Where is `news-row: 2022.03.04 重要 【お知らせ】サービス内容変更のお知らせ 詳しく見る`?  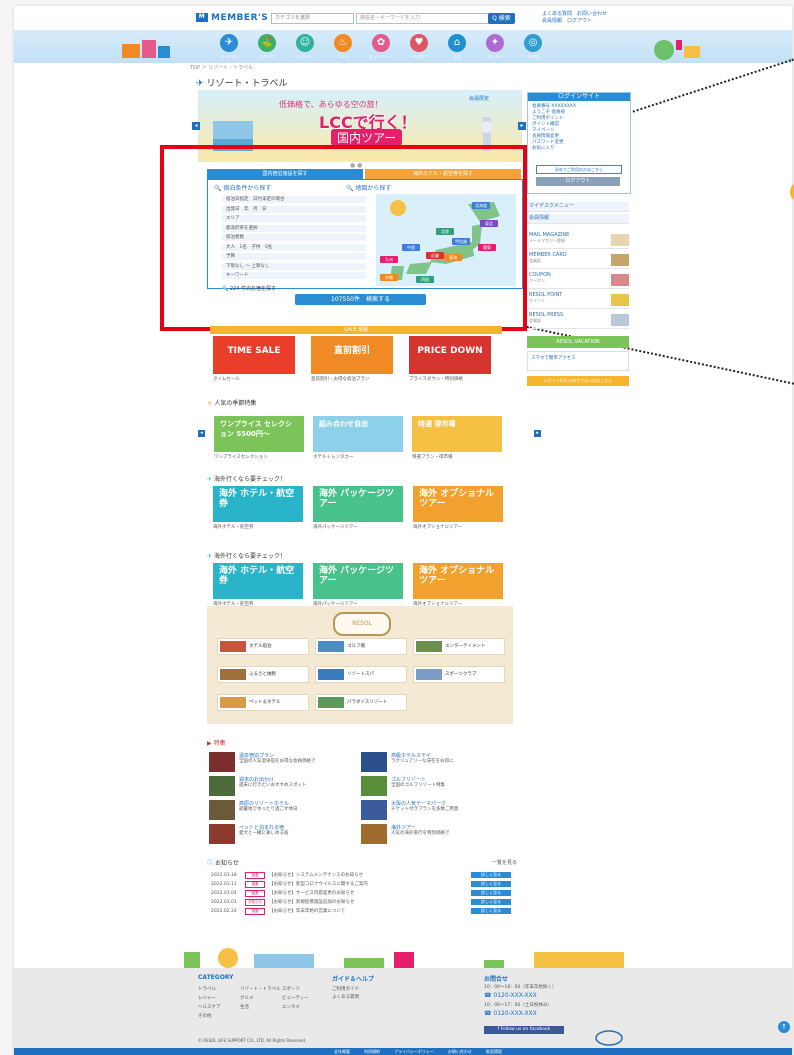 news-row: 2022.03.04 重要 【お知らせ】サービス内容変更のお知らせ 詳しく見る is located at coordinates (361, 893).